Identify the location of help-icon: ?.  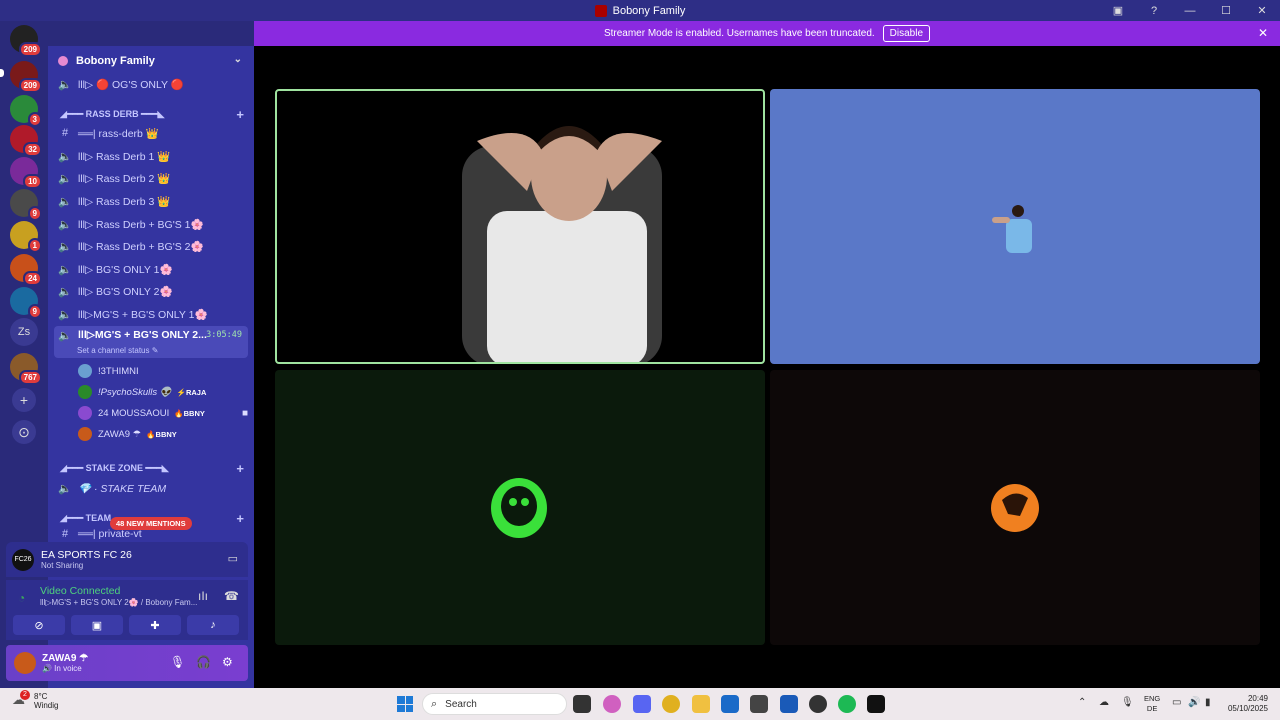
(1154, 10).